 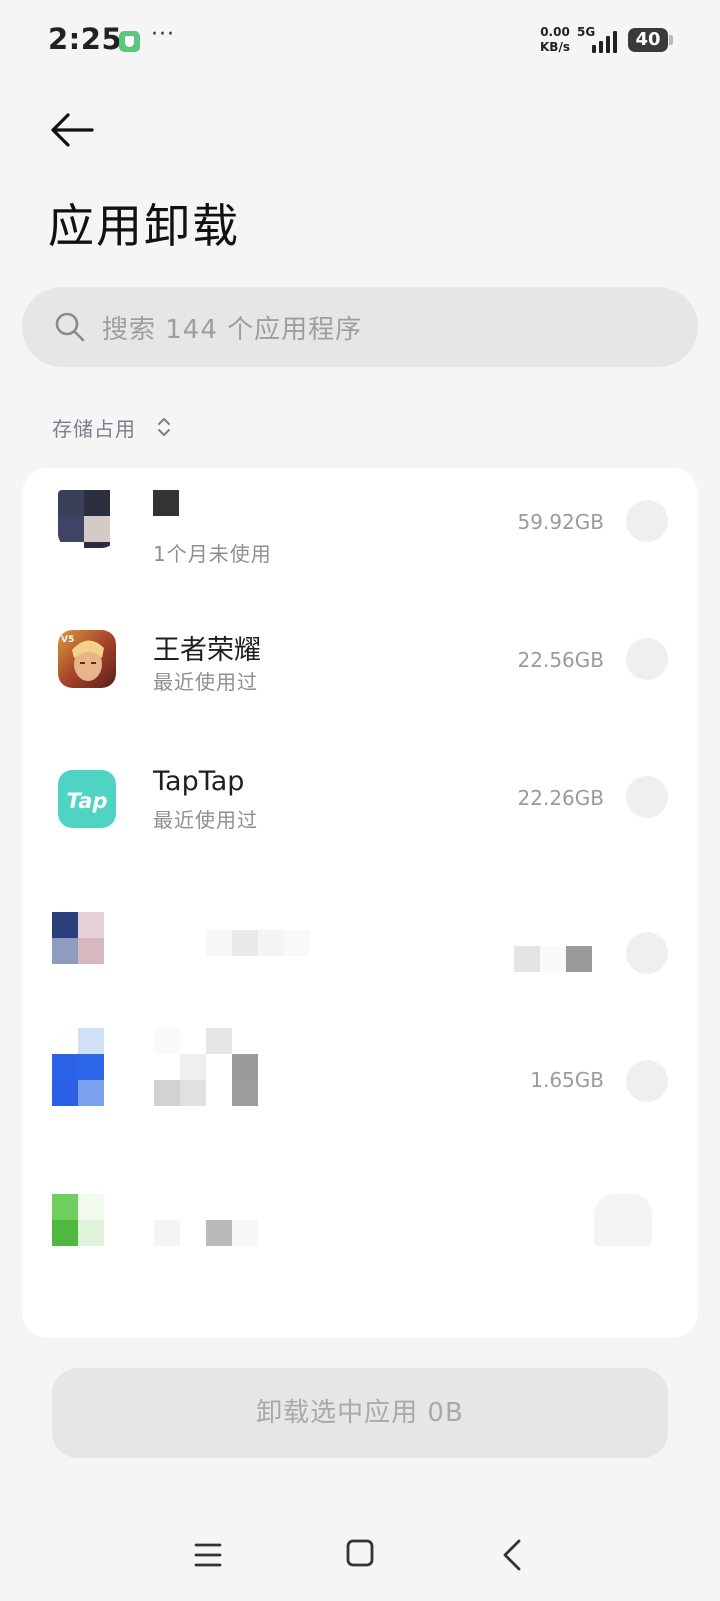 What do you see at coordinates (360, 1413) in the screenshot?
I see `uninstall-selected-button: 卸载选中应用 0B` at bounding box center [360, 1413].